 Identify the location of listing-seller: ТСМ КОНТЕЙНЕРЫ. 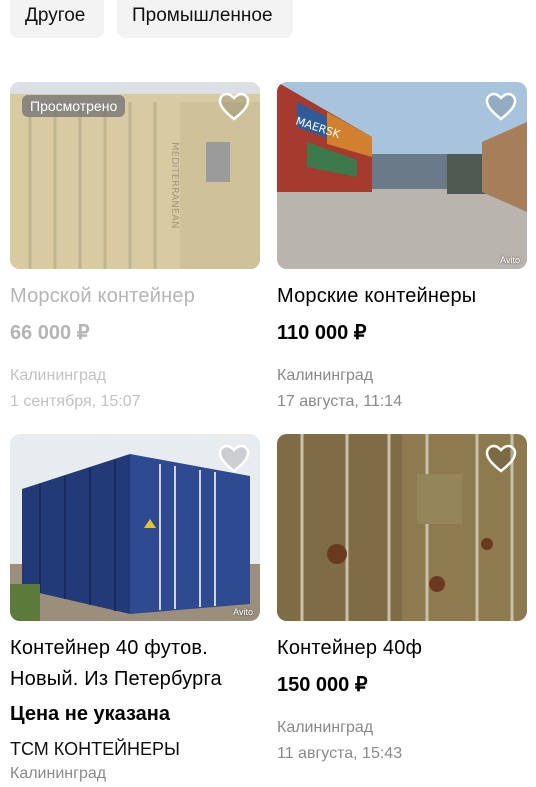
(135, 749).